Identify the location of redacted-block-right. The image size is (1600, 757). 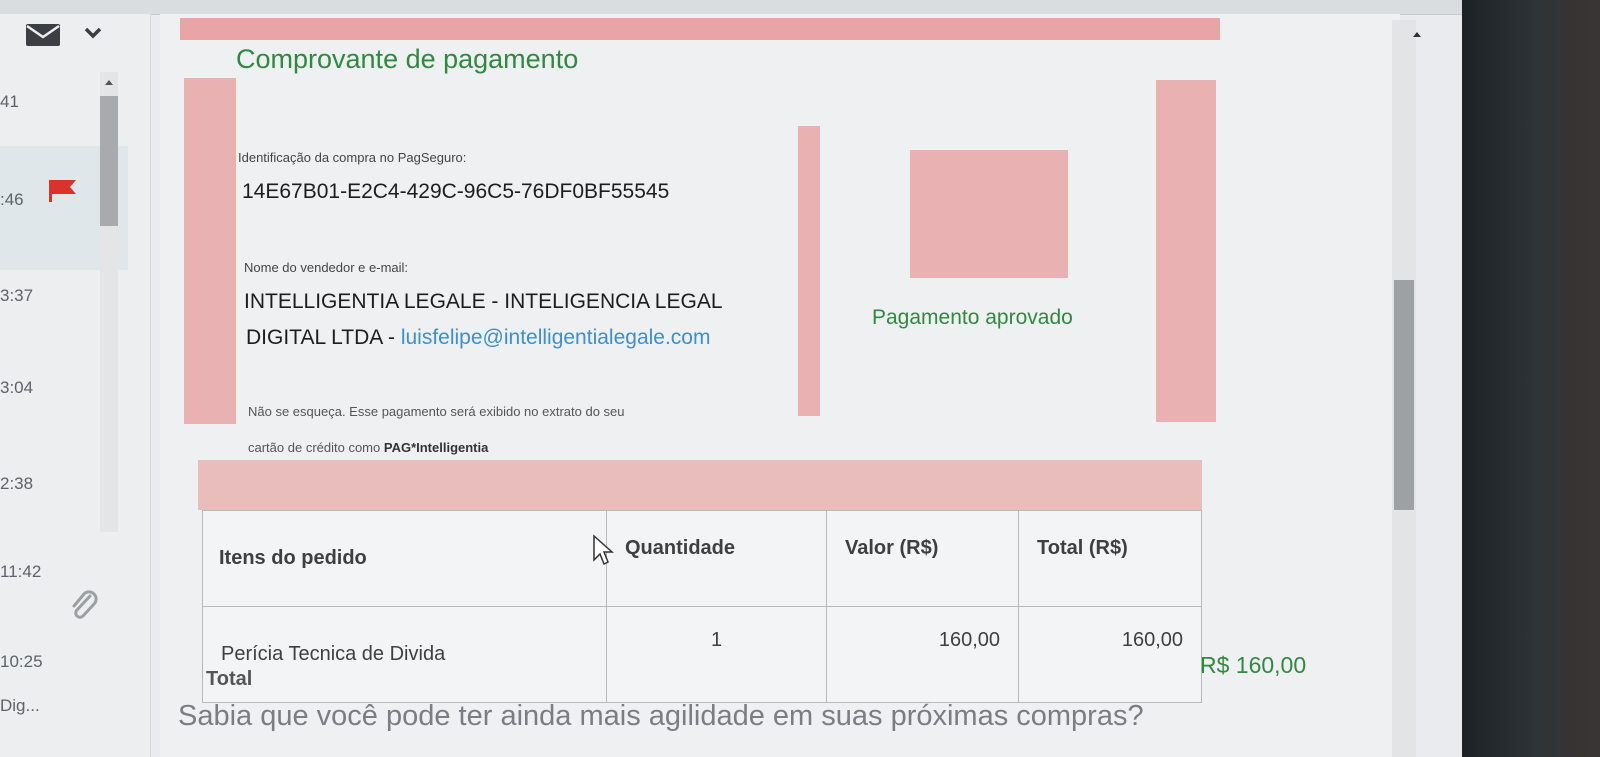
(1186, 251).